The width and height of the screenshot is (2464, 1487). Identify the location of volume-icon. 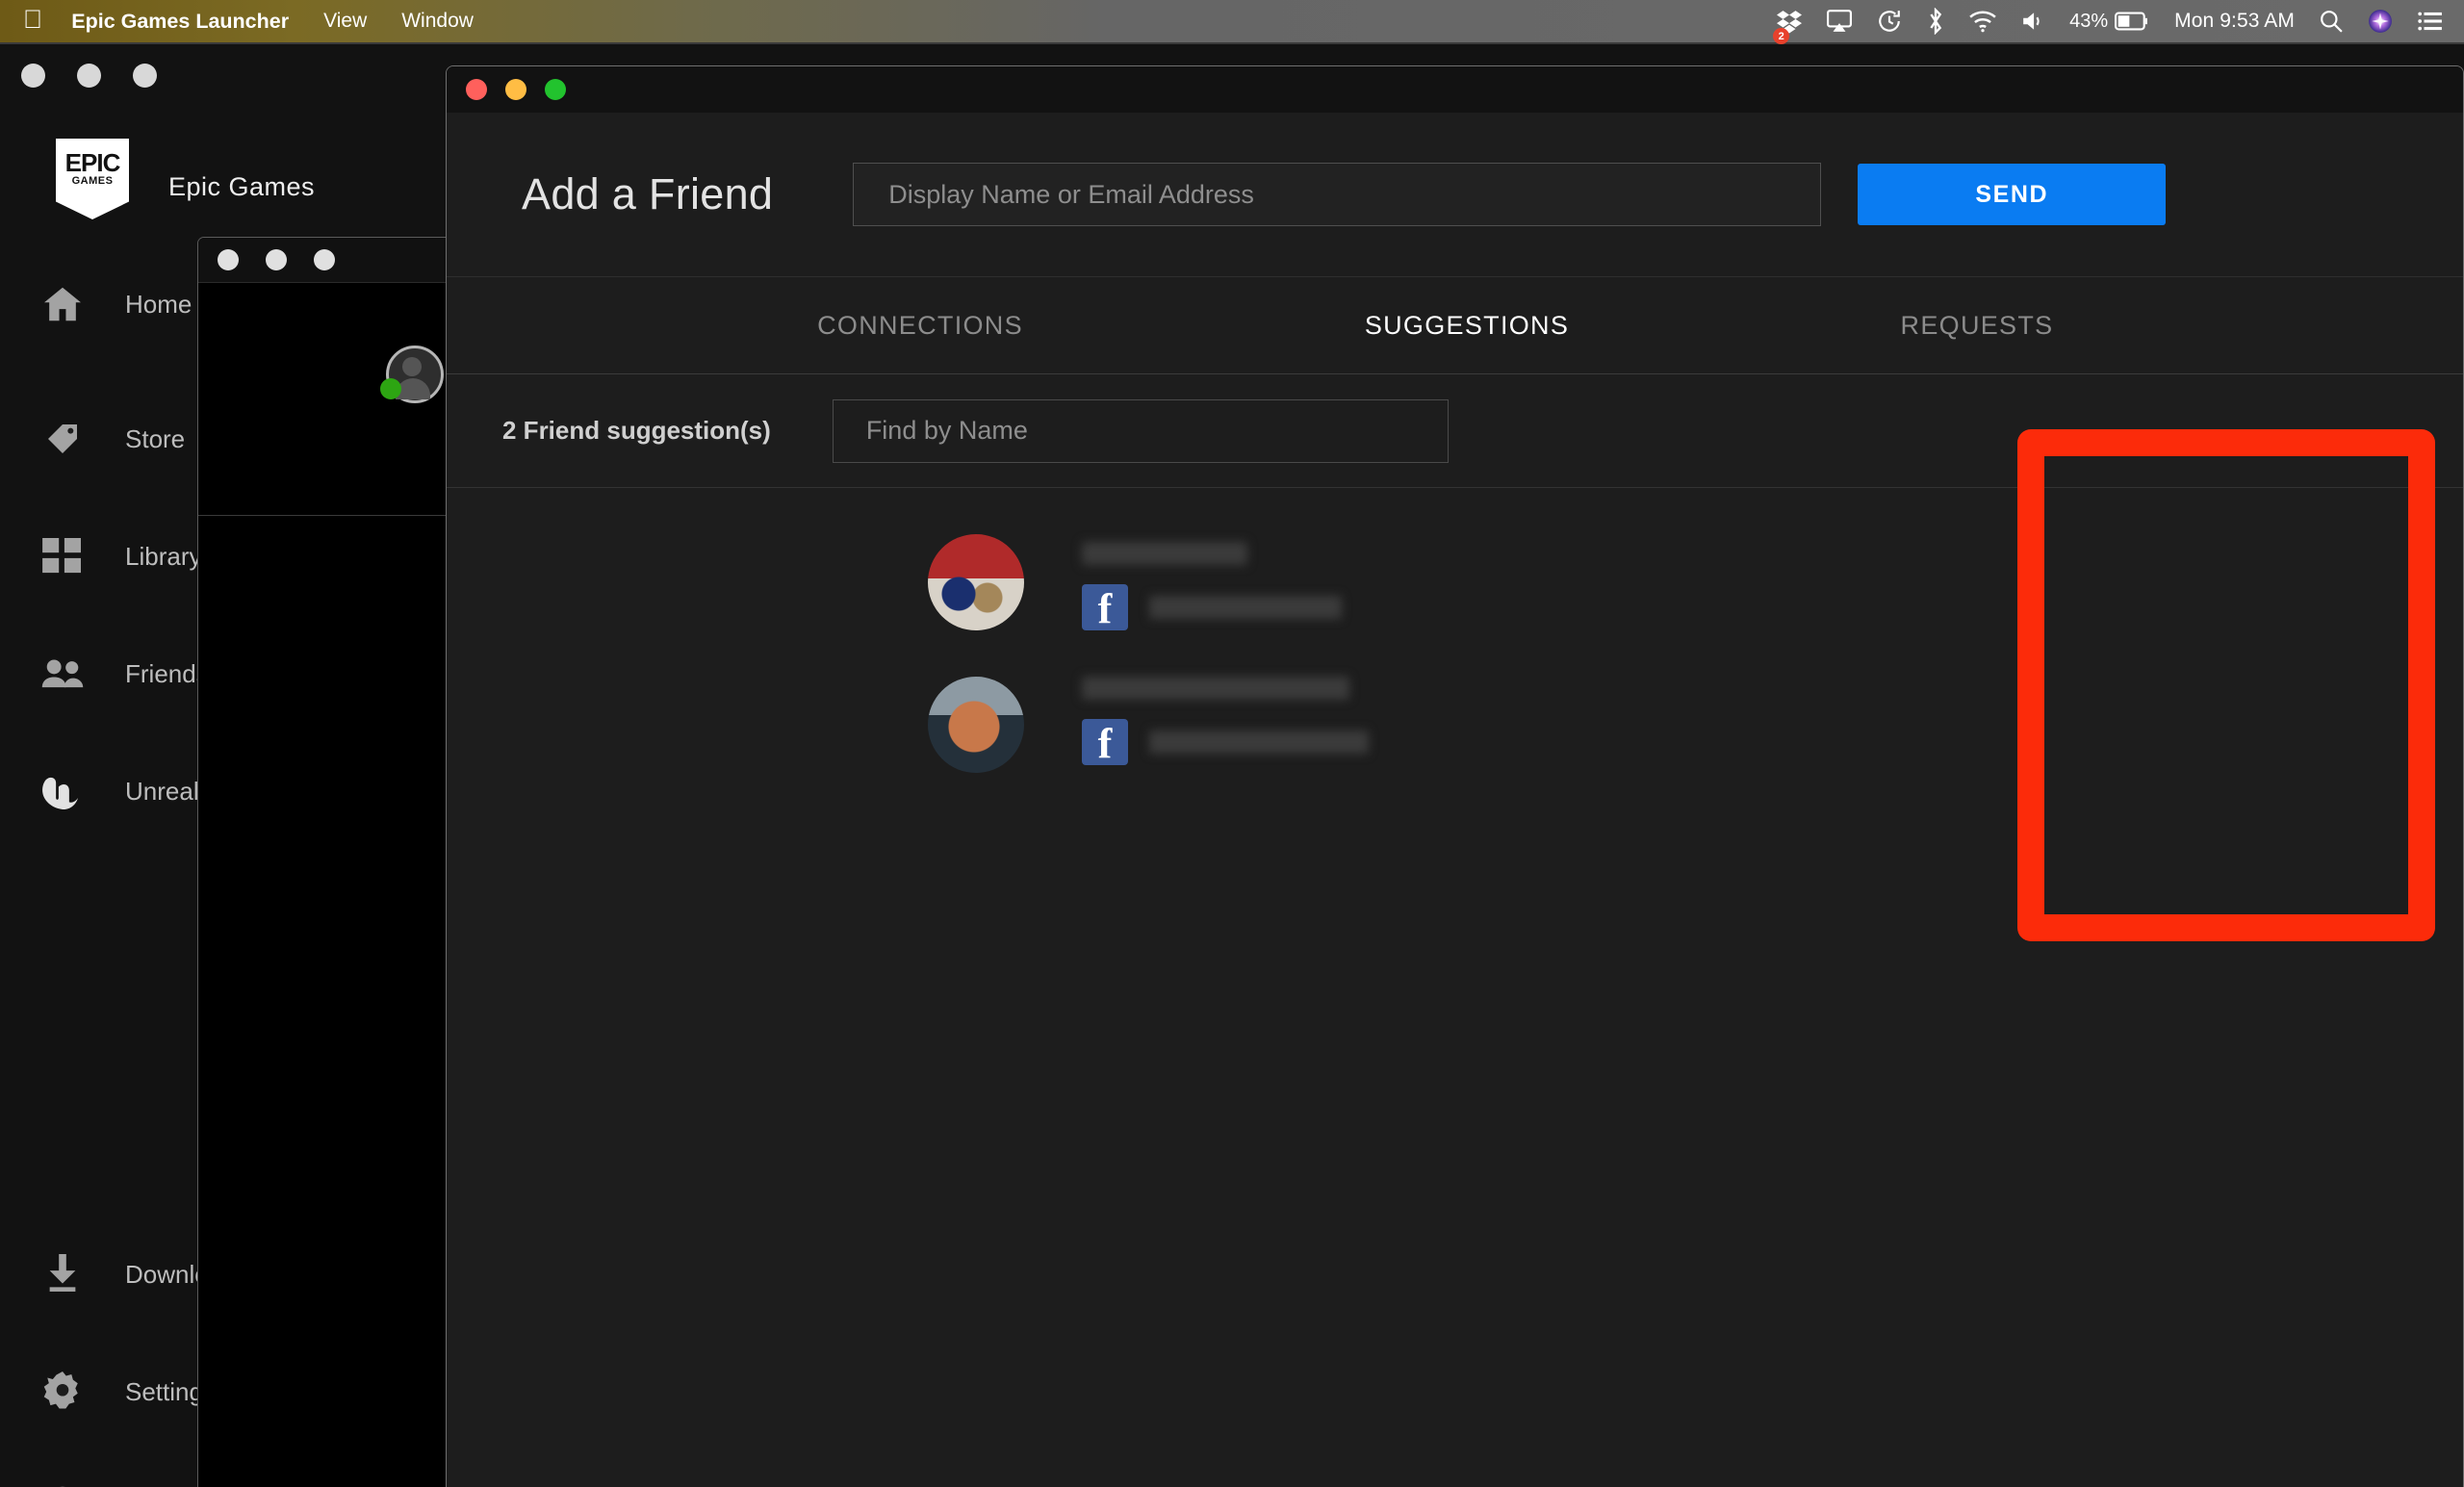
(2032, 21).